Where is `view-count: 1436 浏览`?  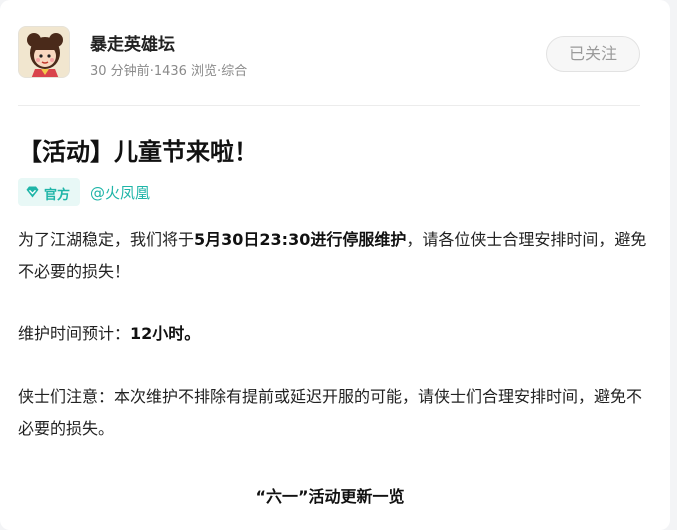 view-count: 1436 浏览 is located at coordinates (185, 71).